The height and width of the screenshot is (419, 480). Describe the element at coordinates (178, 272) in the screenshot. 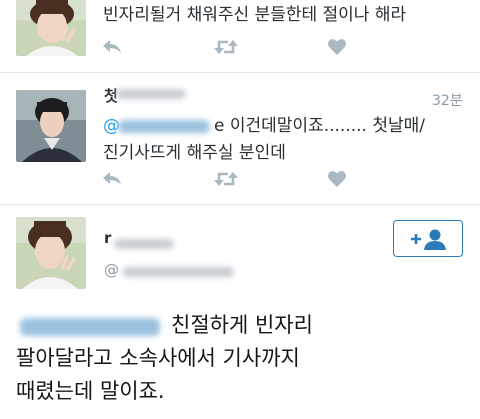

I see `handle-redaction` at that location.